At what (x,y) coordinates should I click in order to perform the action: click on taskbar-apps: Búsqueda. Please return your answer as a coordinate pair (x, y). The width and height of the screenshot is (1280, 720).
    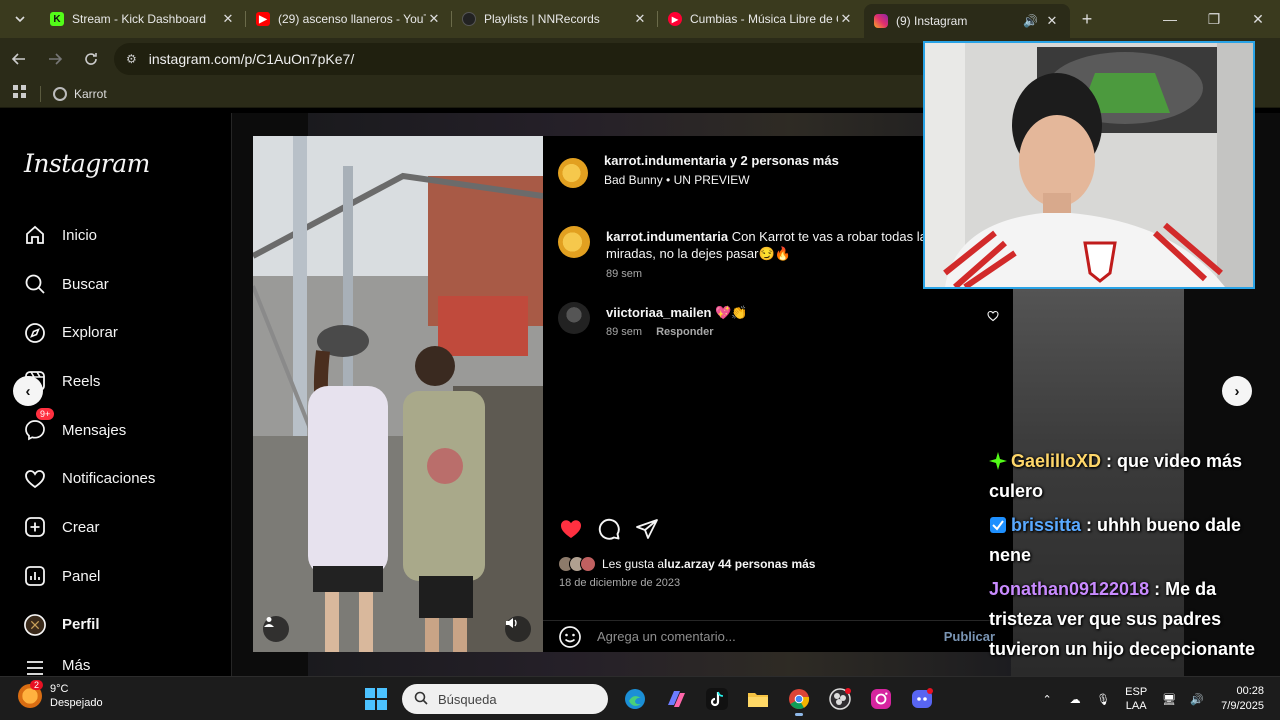
    Looking at the image, I should click on (648, 699).